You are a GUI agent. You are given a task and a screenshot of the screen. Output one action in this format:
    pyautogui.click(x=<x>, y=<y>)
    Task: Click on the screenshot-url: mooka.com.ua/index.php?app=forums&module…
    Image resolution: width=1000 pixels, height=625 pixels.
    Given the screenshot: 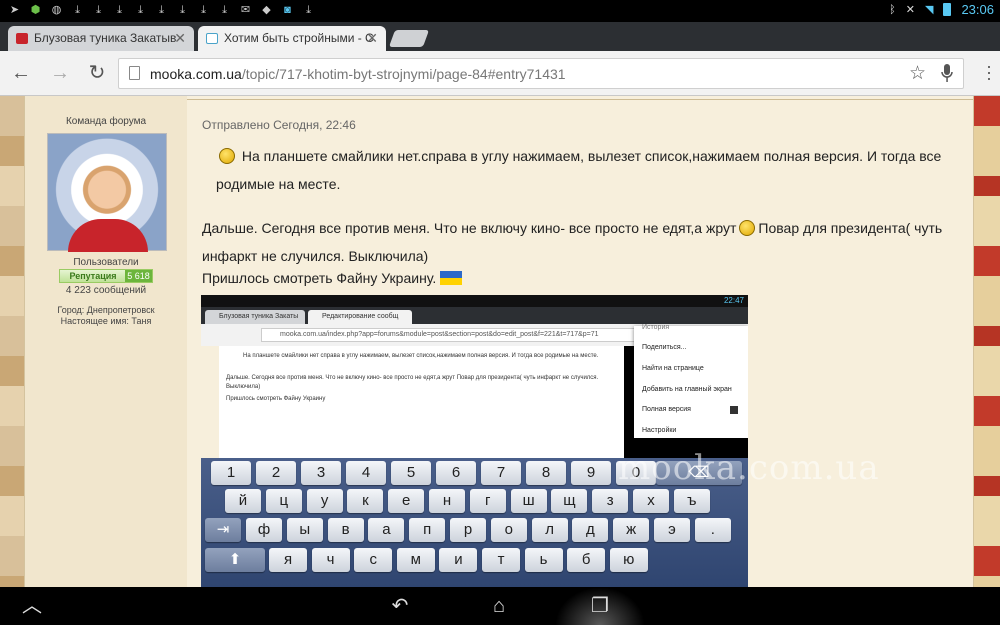 What is the action you would take?
    pyautogui.click(x=476, y=335)
    